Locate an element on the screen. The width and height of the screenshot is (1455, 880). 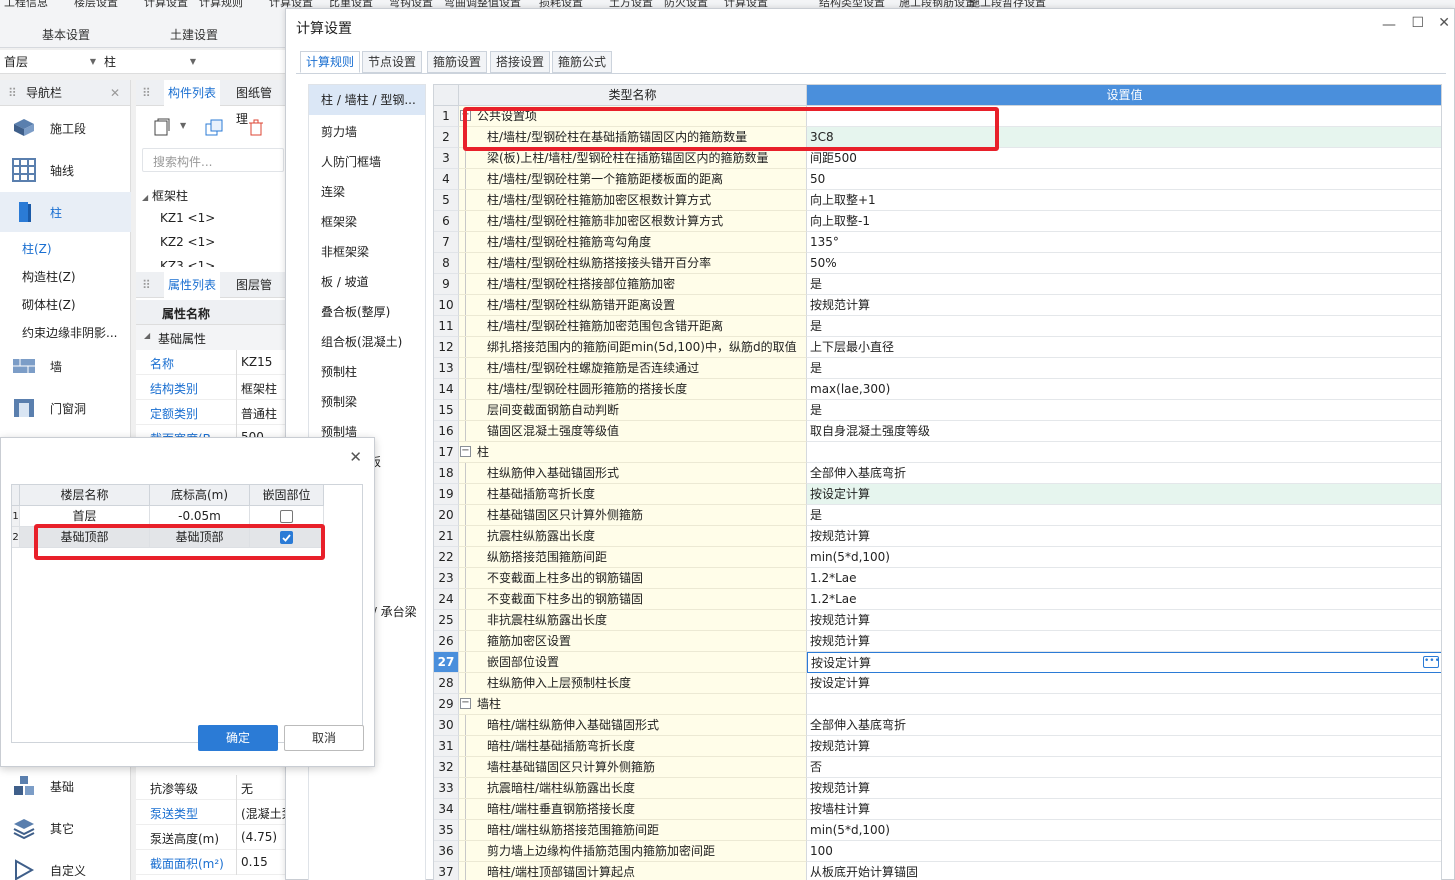
table-row: 5 柱/墙柱/型钢砼柱箍筋加密区根数计算方式 向上取整+1 is located at coordinates (937, 200).